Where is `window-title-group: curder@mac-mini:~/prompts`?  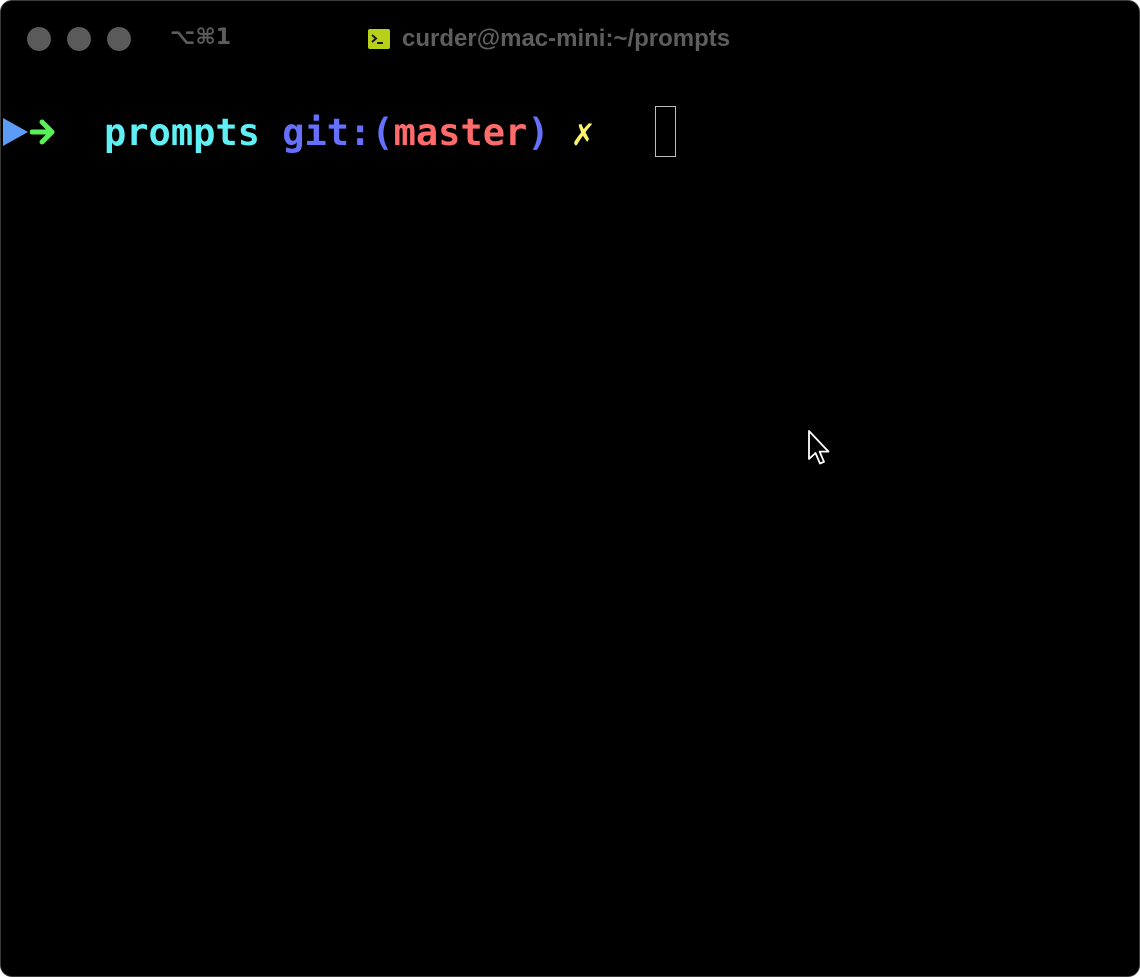 window-title-group: curder@mac-mini:~/prompts is located at coordinates (549, 39).